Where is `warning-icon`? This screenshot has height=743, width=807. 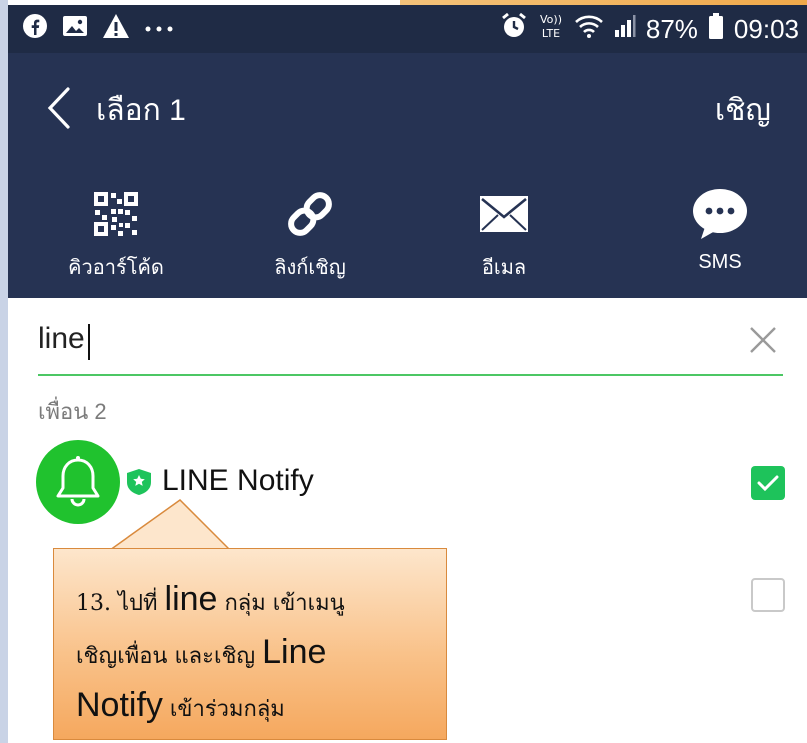 warning-icon is located at coordinates (116, 28).